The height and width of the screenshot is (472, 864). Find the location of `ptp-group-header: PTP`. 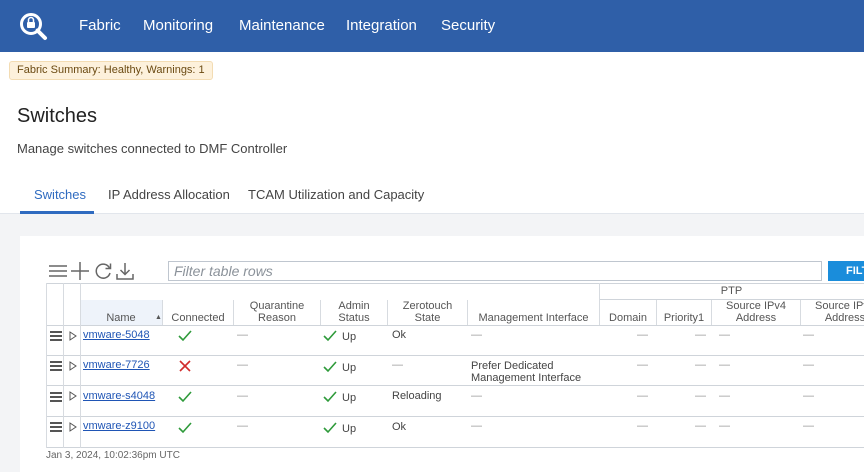

ptp-group-header: PTP is located at coordinates (731, 291).